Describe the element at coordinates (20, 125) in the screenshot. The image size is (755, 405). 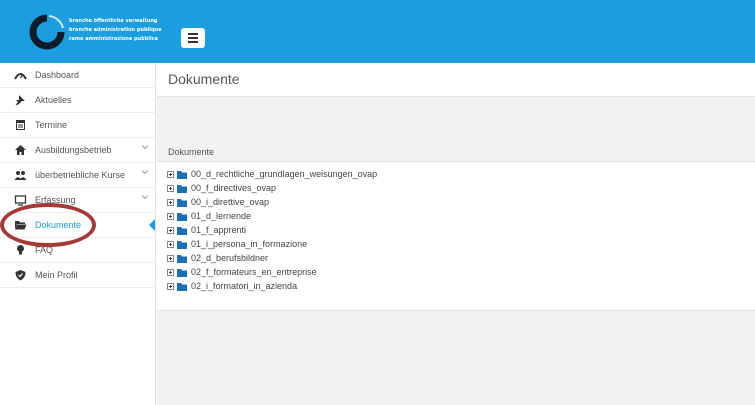
I see `calendar-icon` at that location.